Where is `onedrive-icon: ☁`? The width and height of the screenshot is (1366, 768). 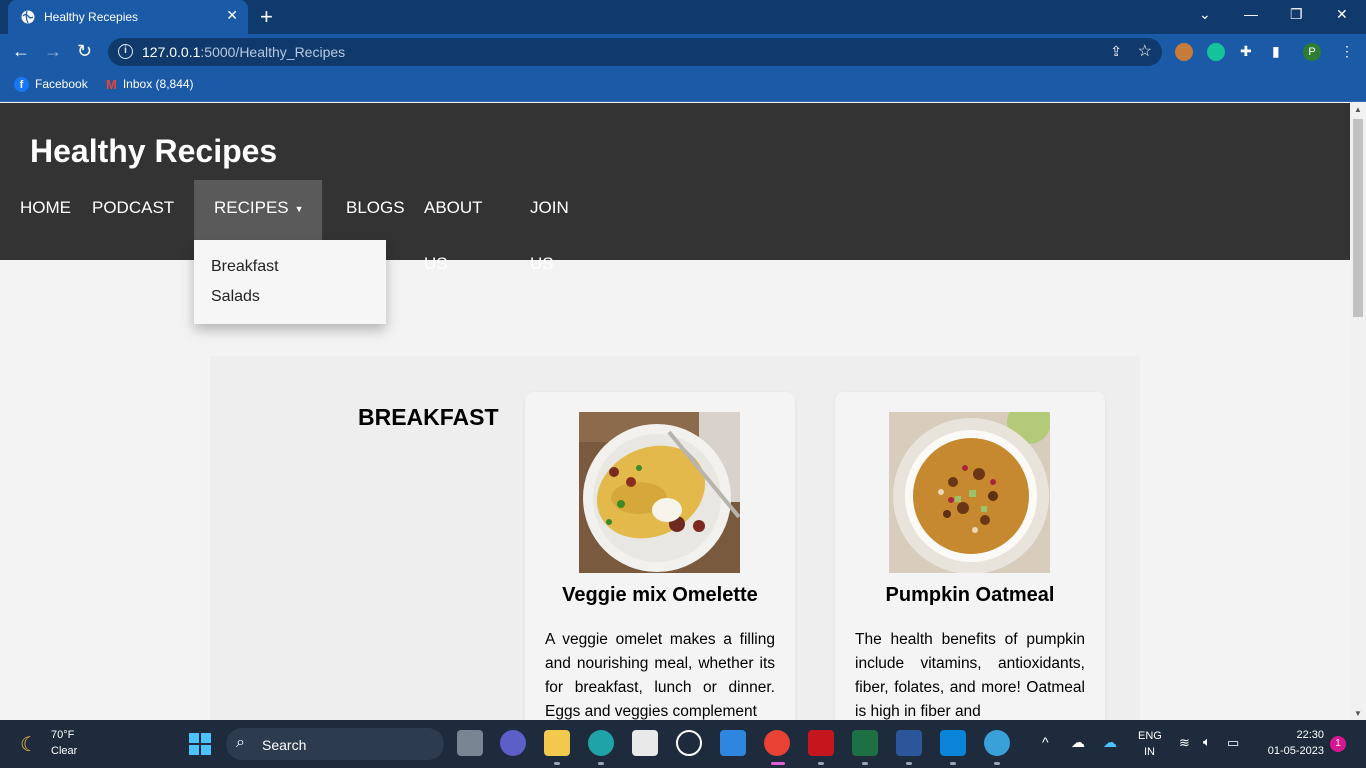
onedrive-icon: ☁ is located at coordinates (1110, 742).